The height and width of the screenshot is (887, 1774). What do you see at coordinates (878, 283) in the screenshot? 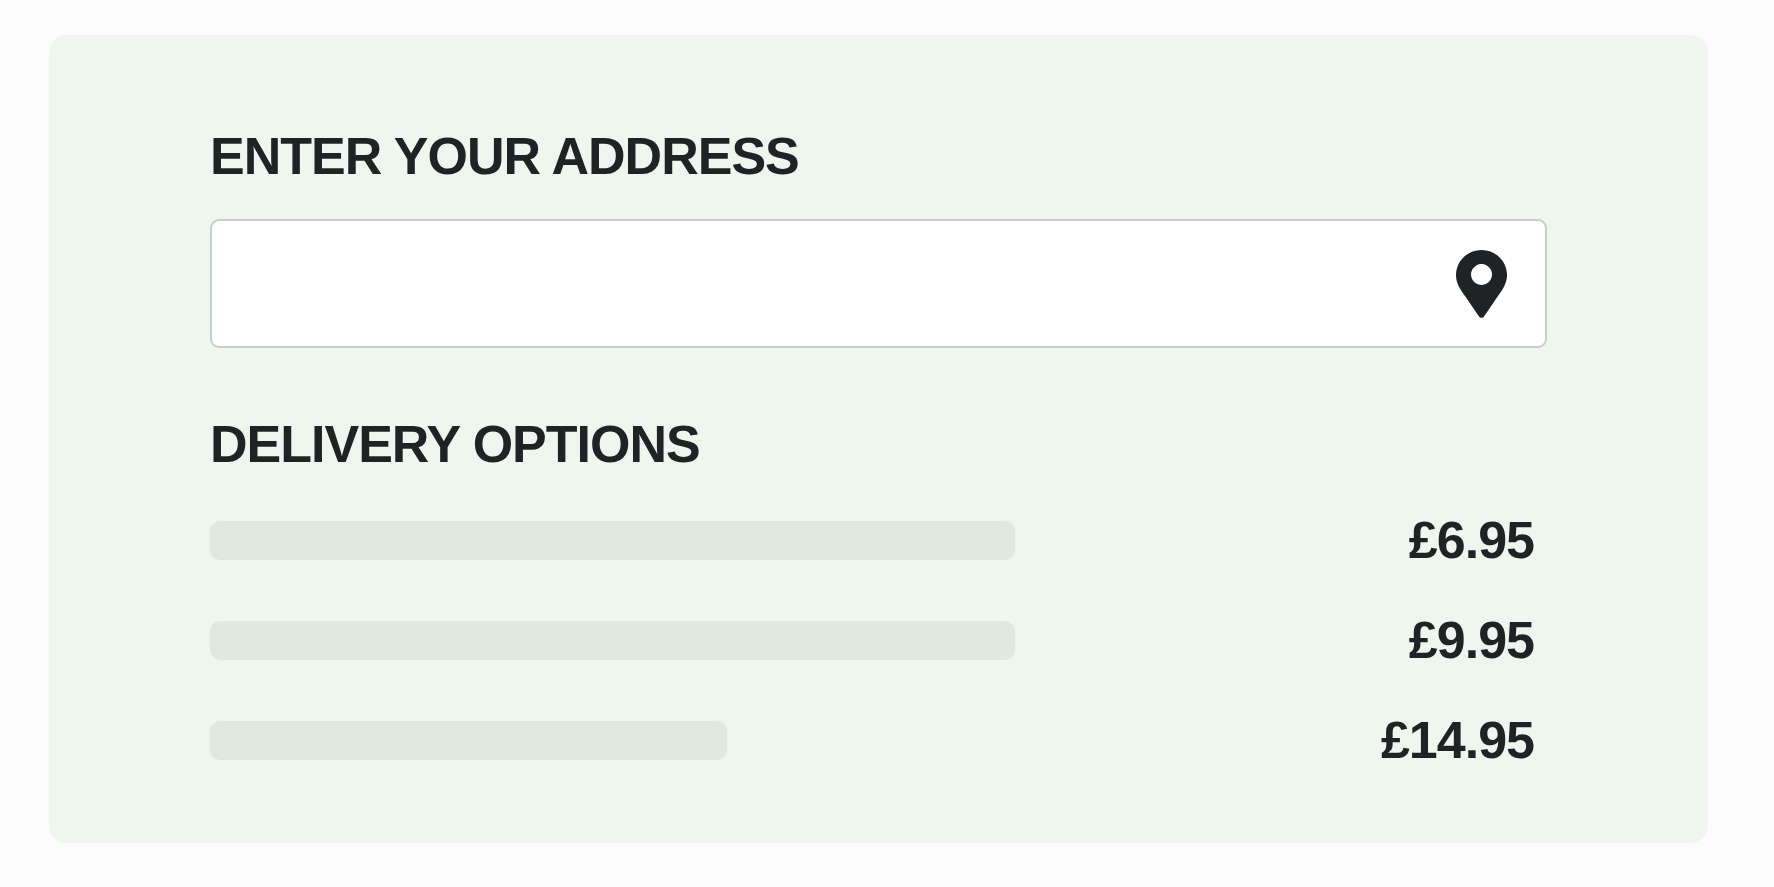
I see `address-field` at bounding box center [878, 283].